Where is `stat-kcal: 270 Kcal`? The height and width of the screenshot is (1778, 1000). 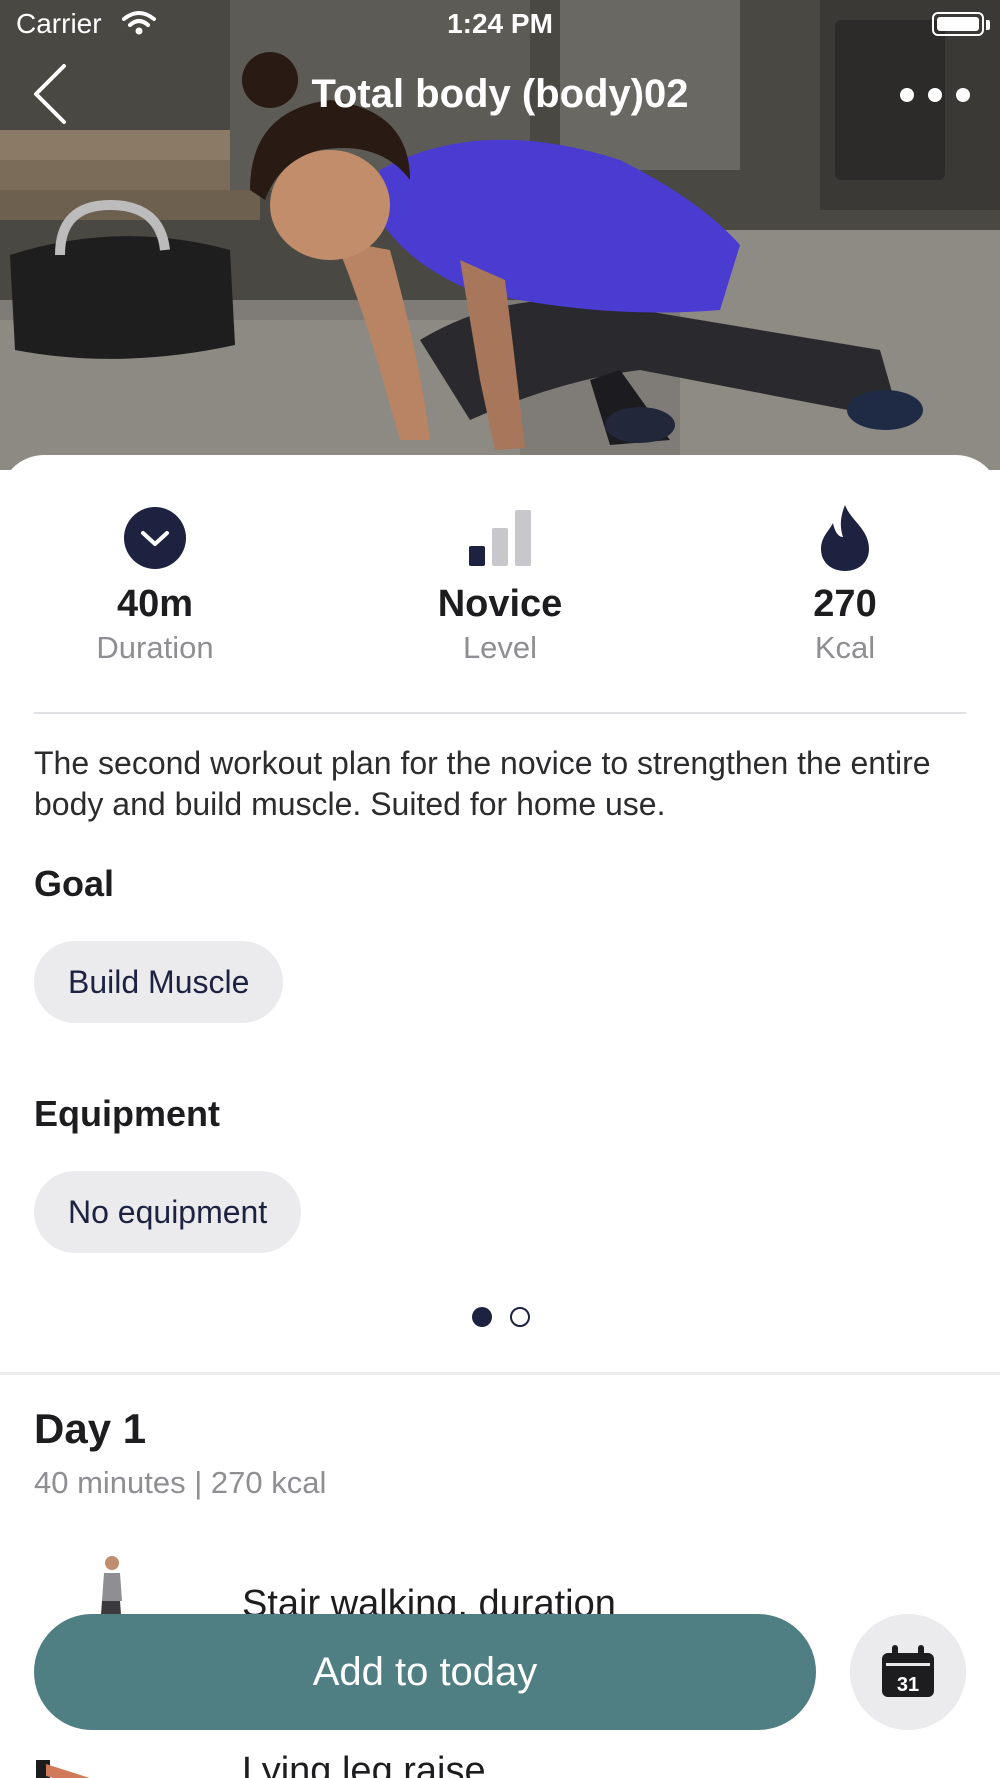
stat-kcal: 270 Kcal is located at coordinates (845, 585).